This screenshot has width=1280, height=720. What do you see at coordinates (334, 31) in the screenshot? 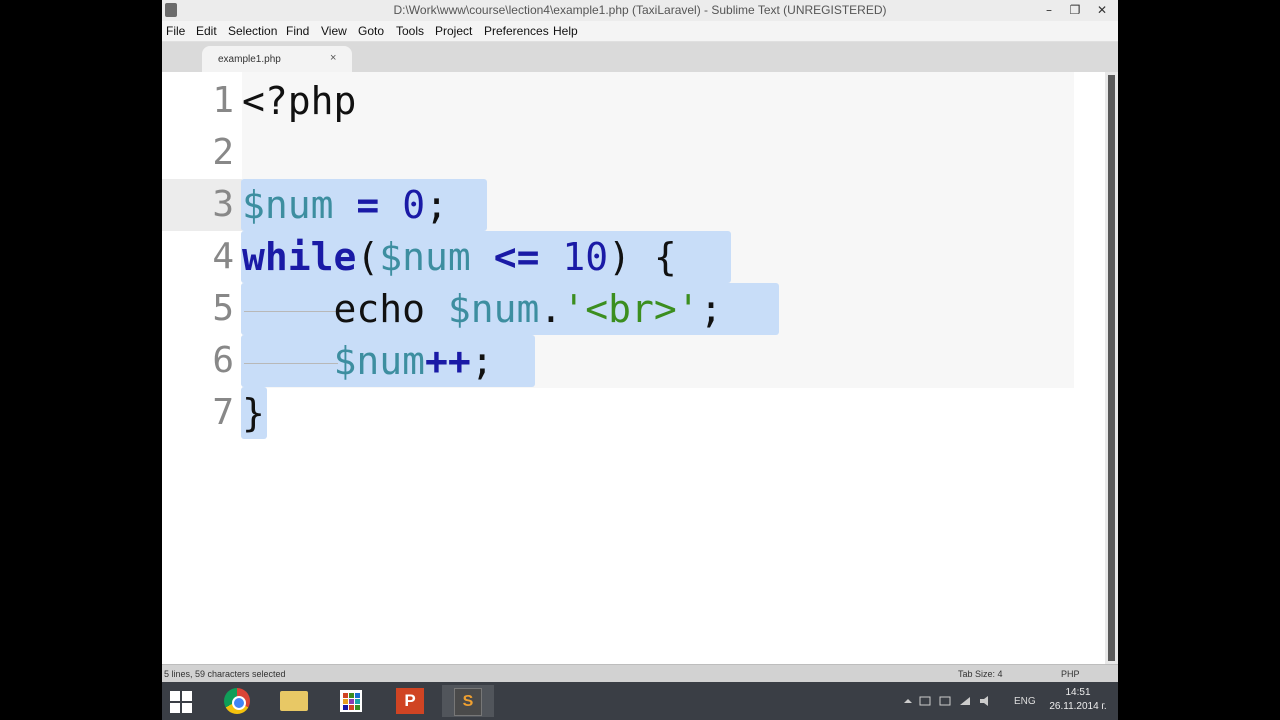
I see `menu-view: View` at bounding box center [334, 31].